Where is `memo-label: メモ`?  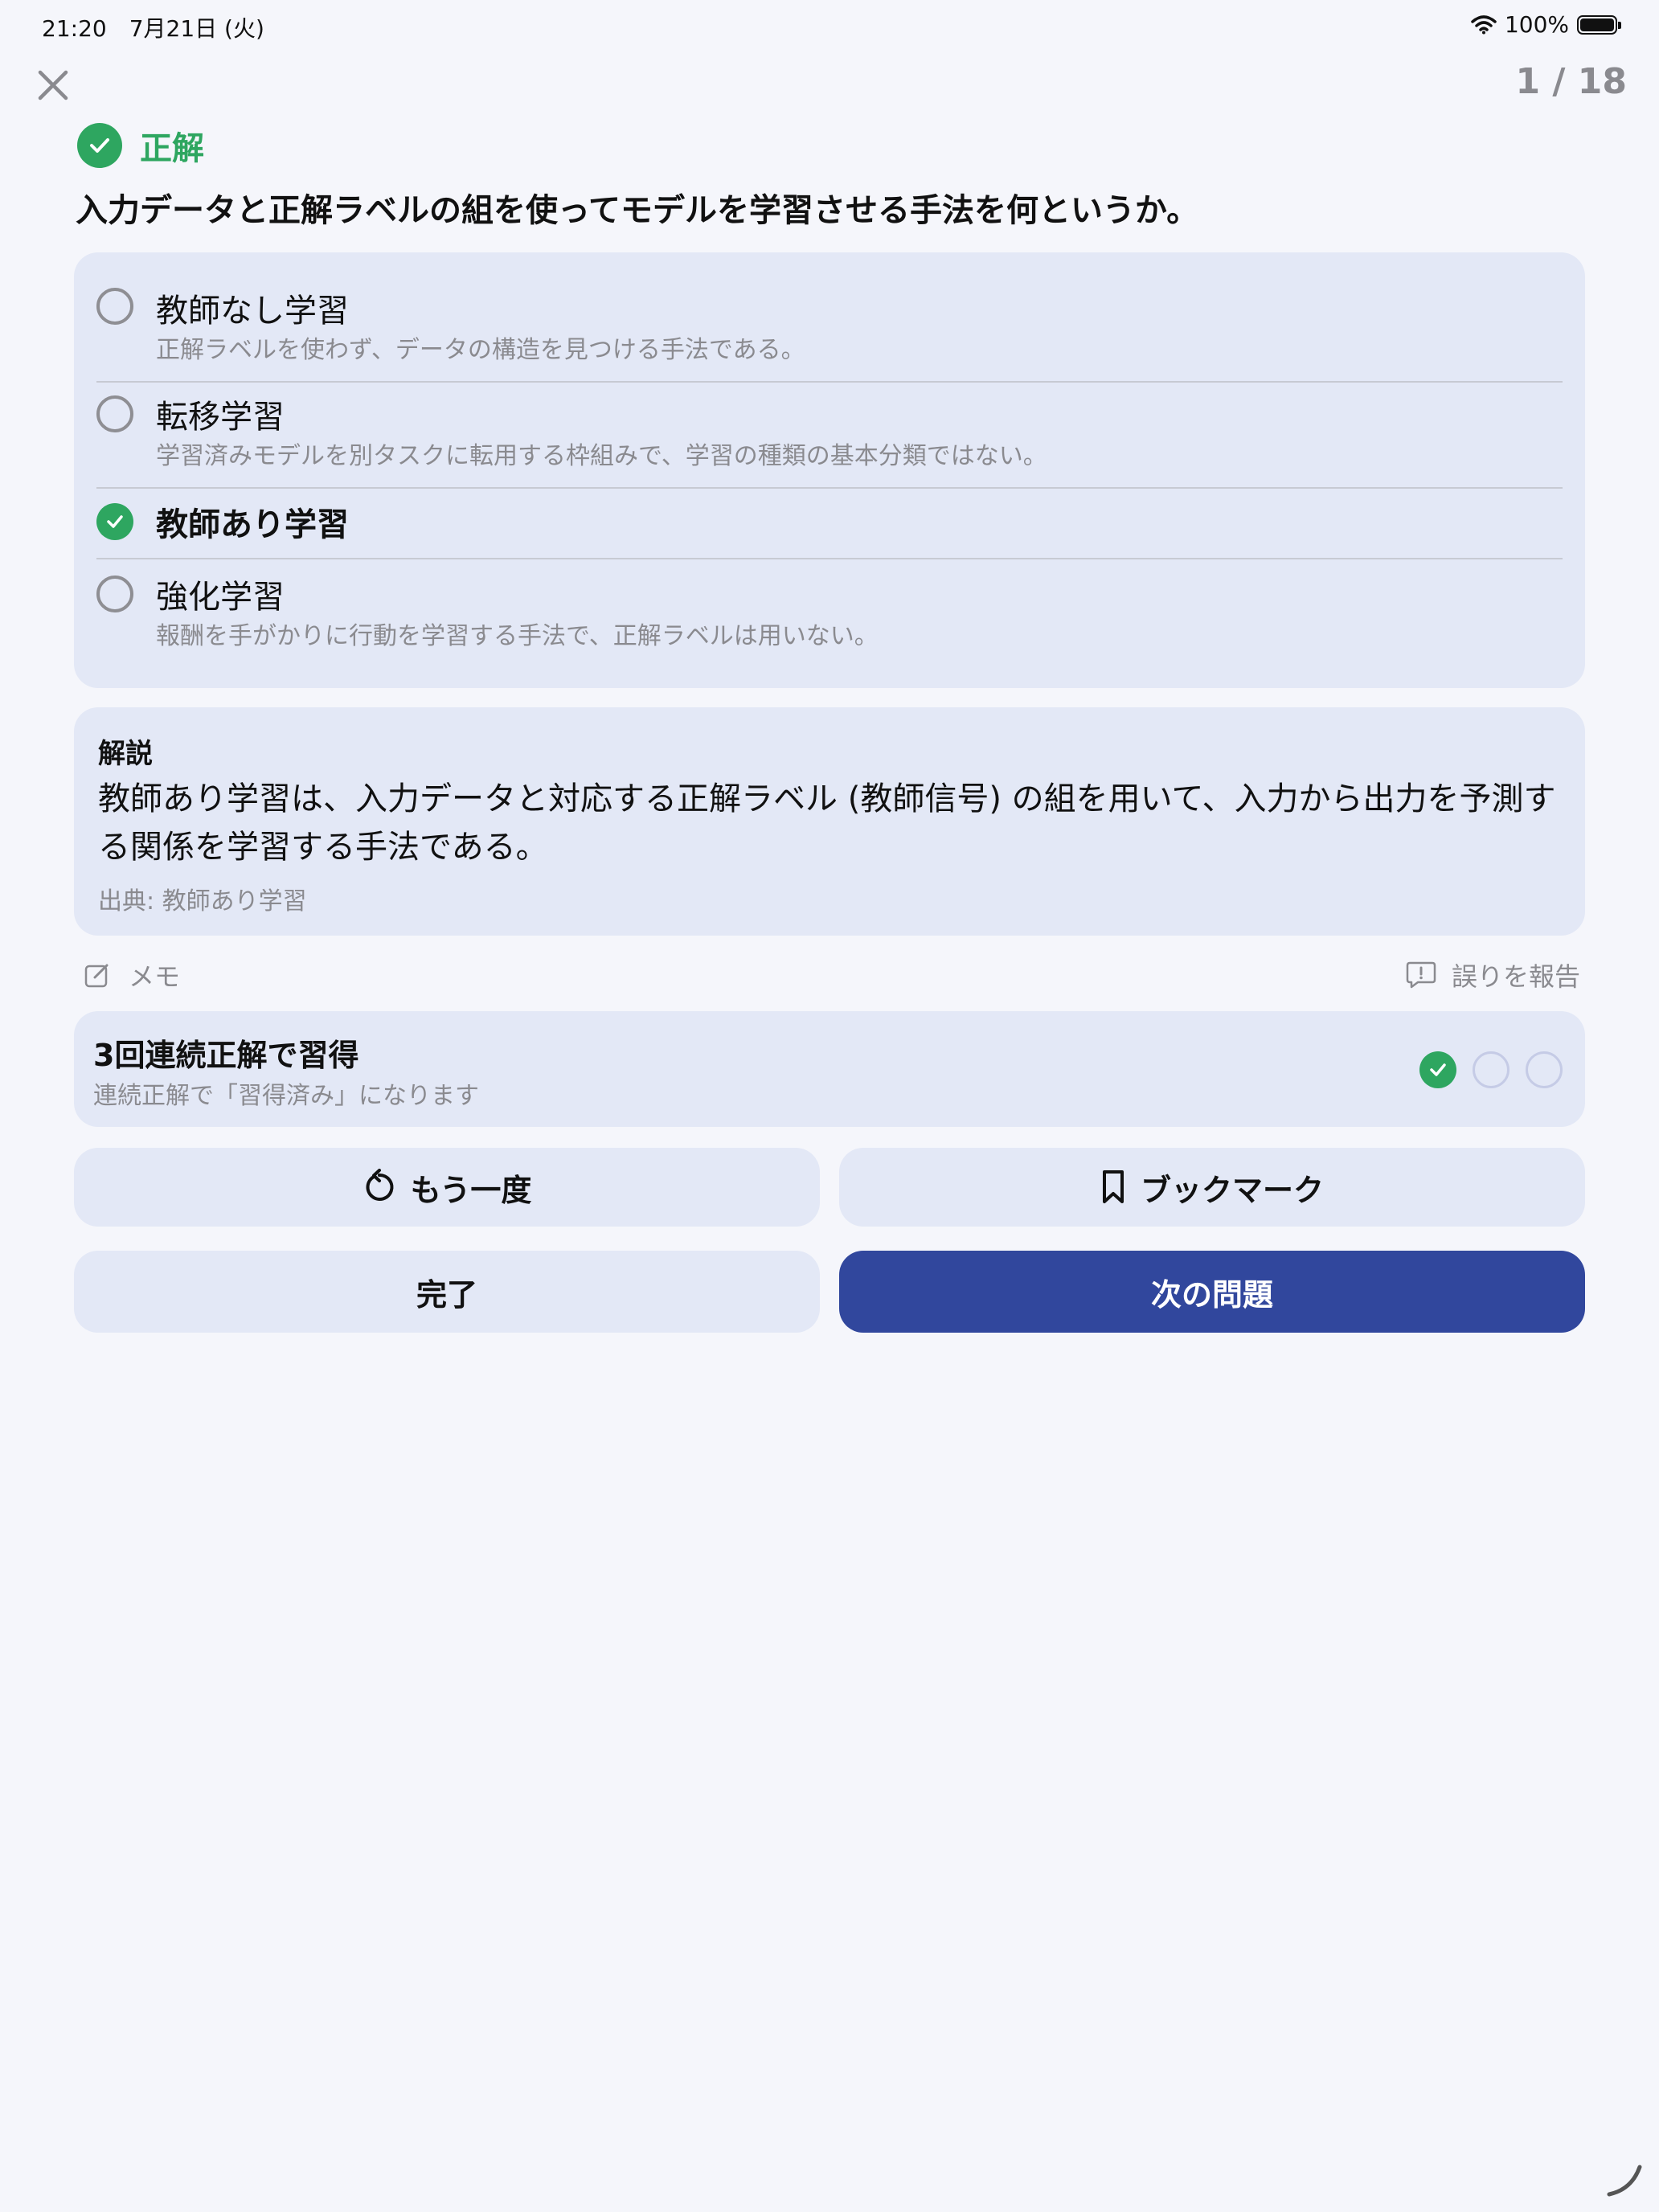
memo-label: メモ is located at coordinates (155, 976).